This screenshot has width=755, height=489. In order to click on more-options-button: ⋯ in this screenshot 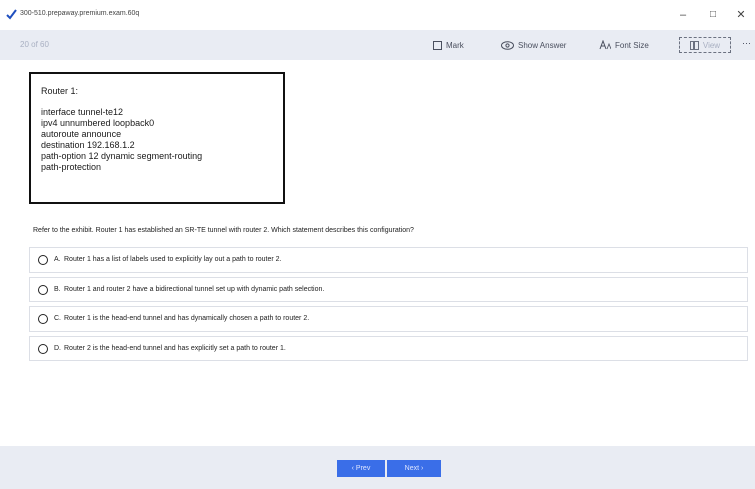, I will do `click(746, 43)`.